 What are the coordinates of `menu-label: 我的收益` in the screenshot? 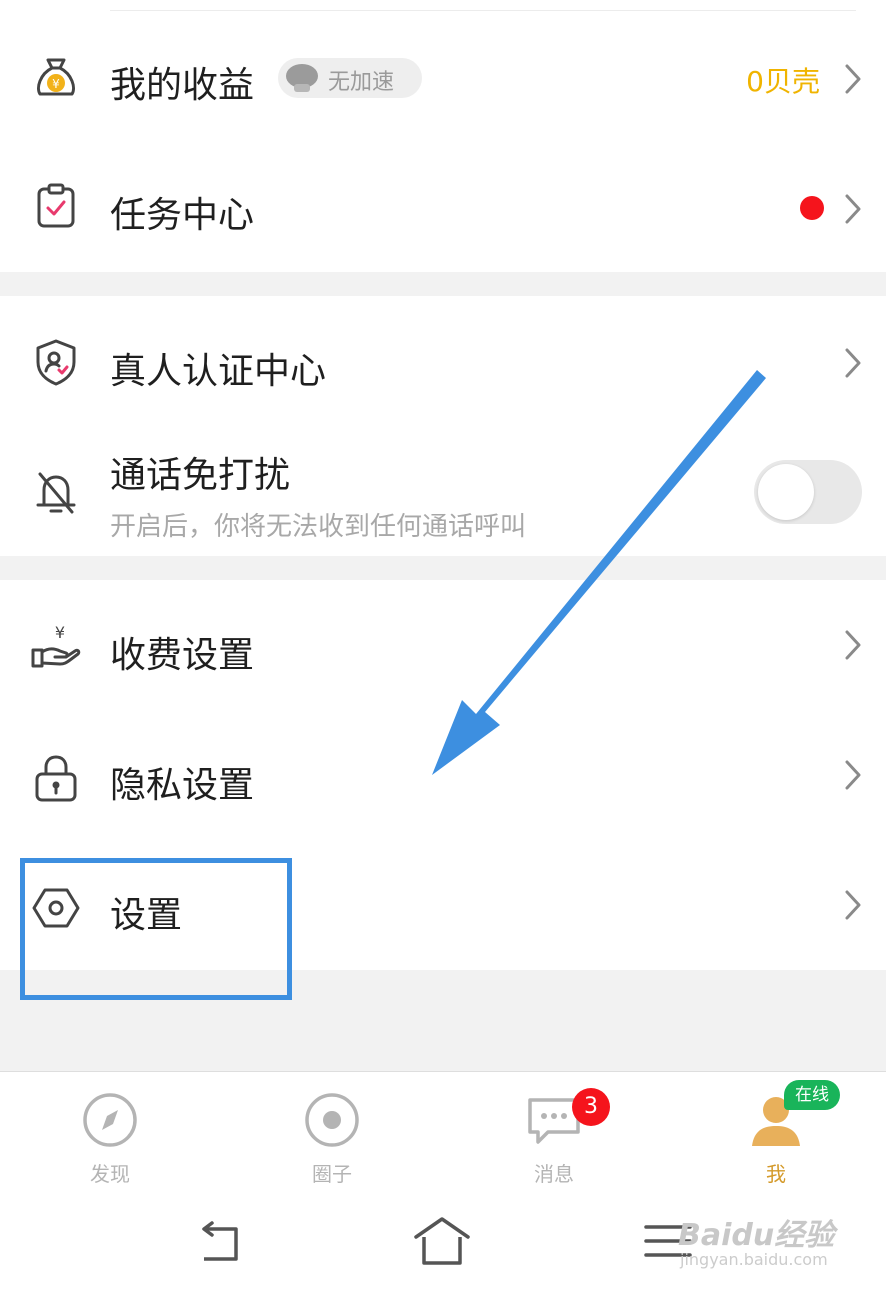 It's located at (182, 85).